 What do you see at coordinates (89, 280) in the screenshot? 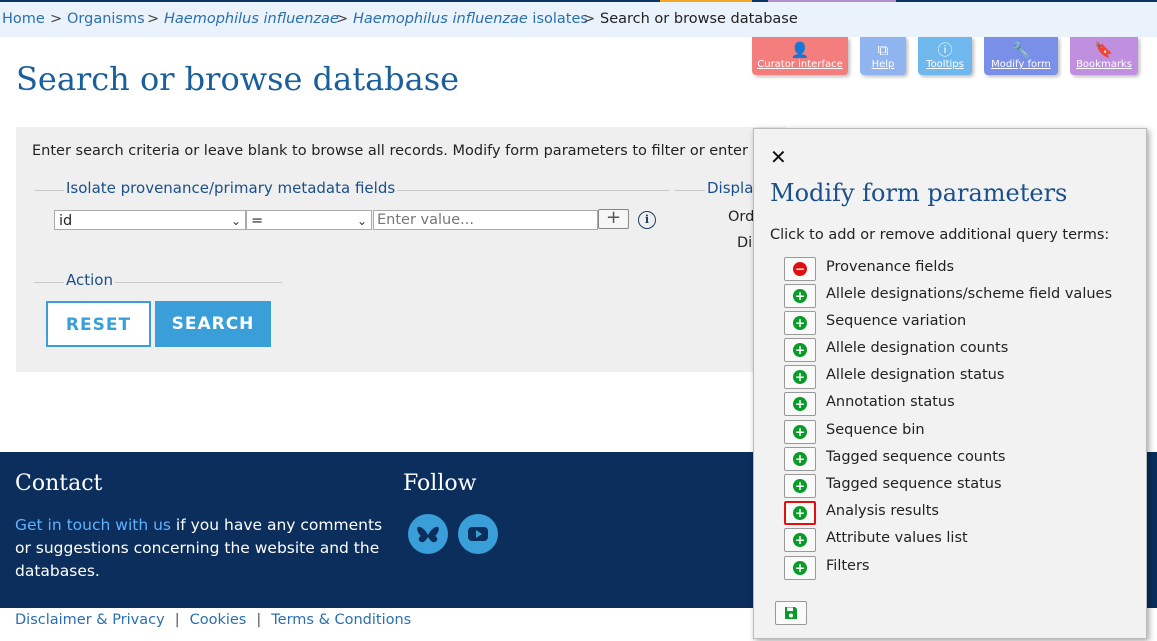
I see `action-legend: Action` at bounding box center [89, 280].